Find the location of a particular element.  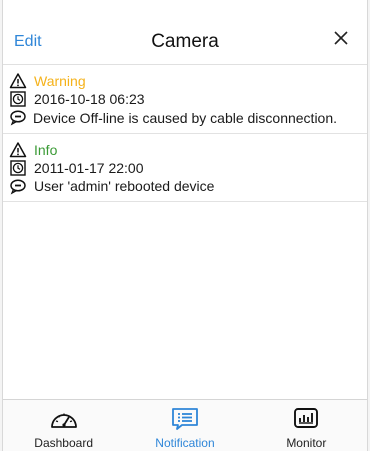

tab-monitor: Monitor is located at coordinates (306, 425).